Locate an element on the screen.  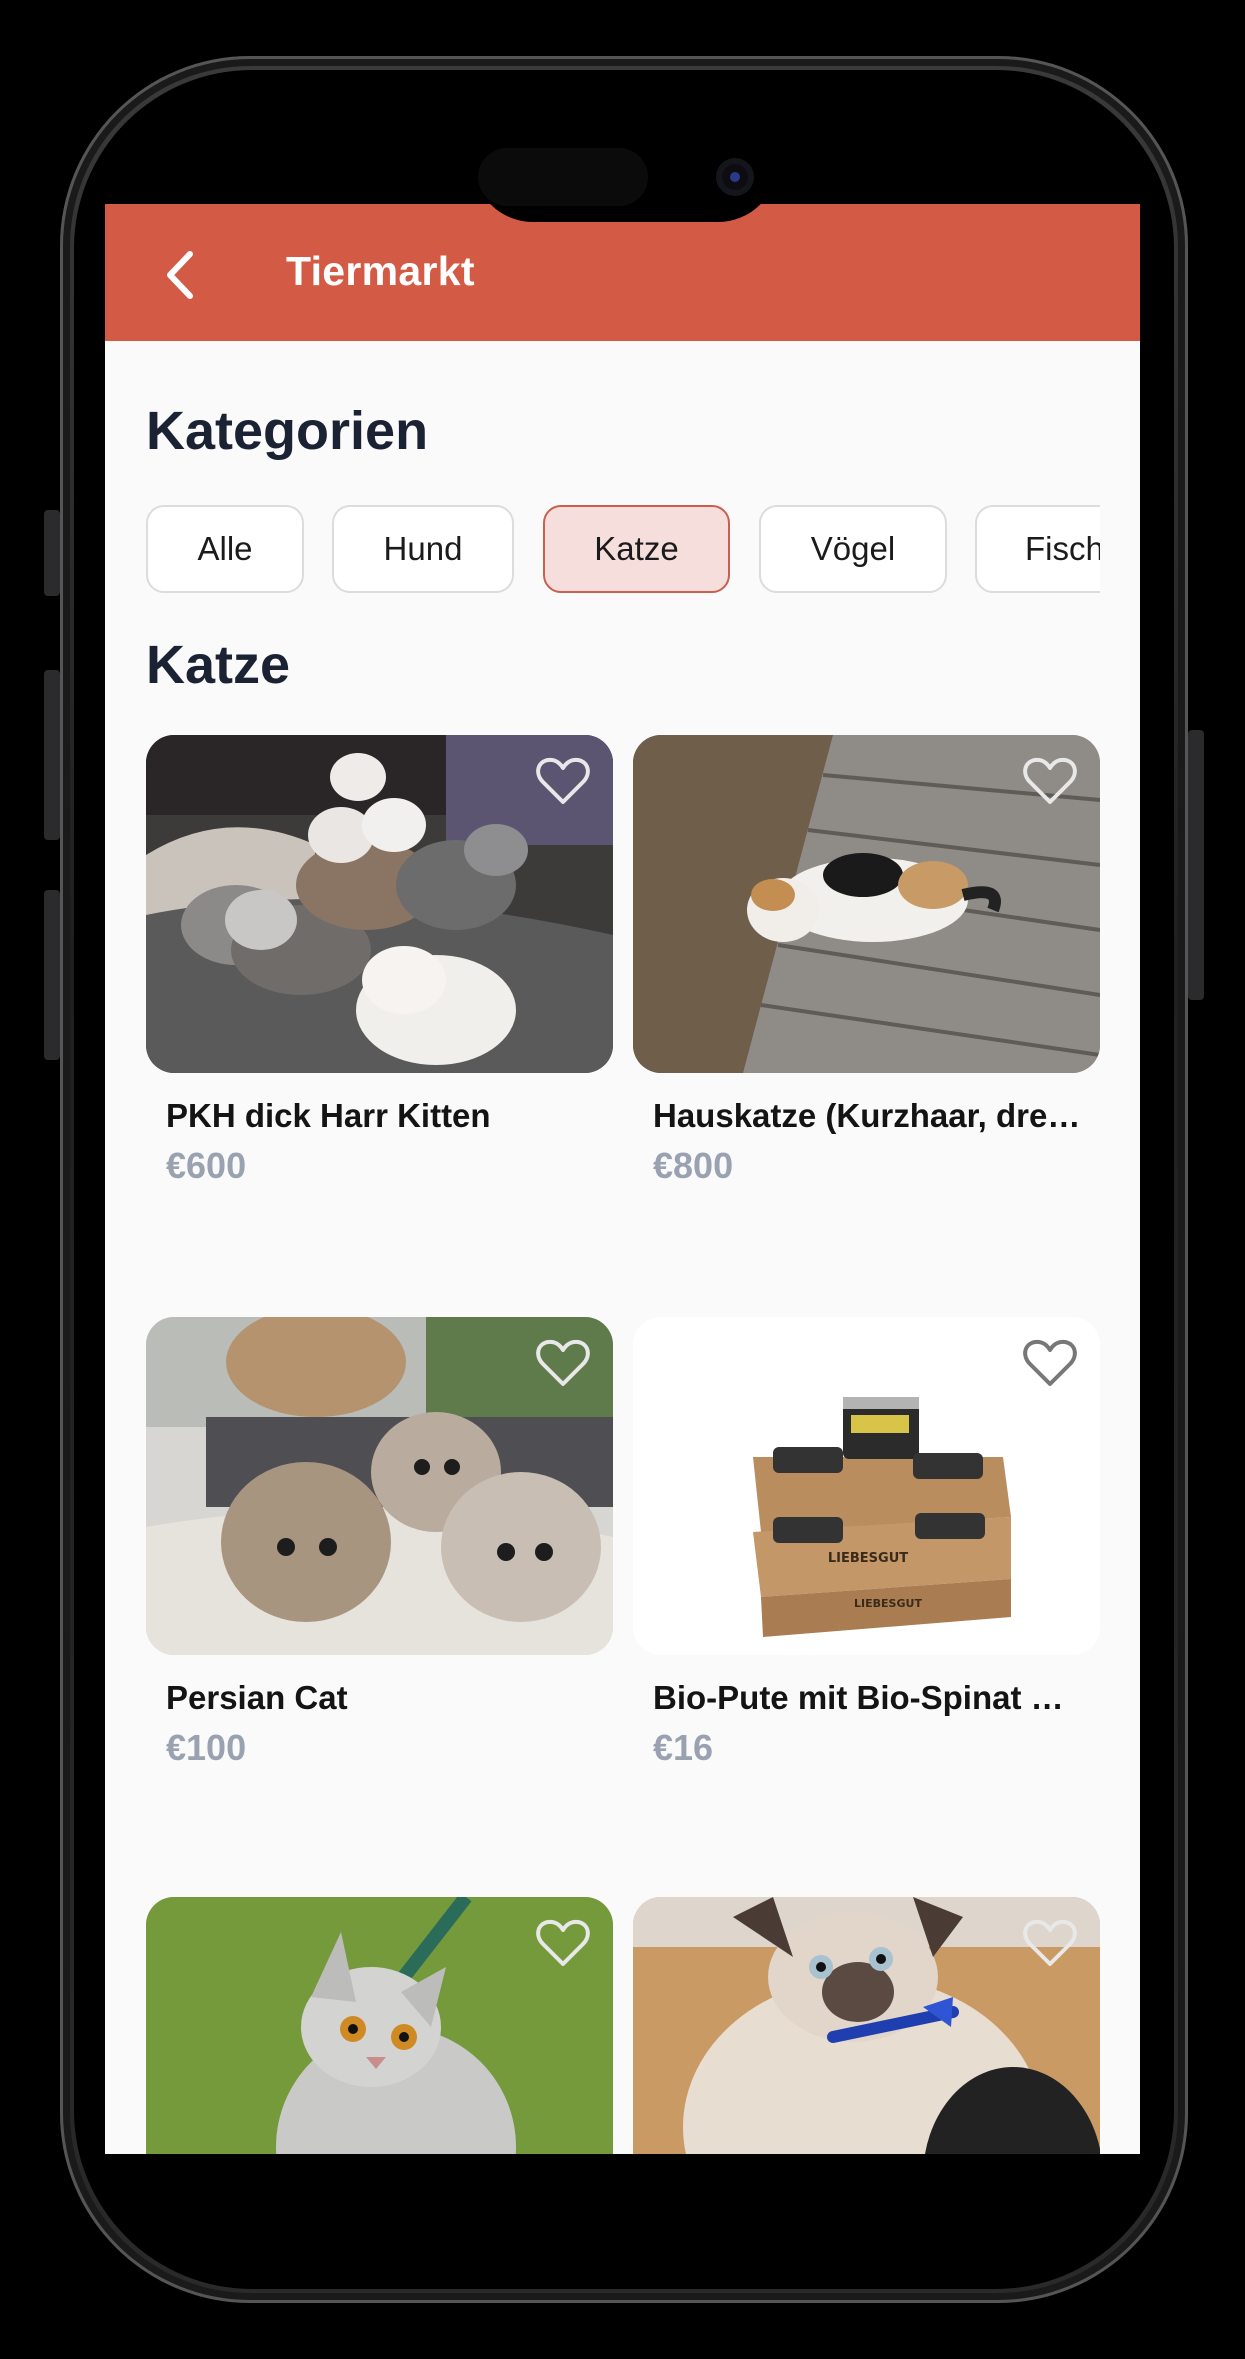
category-chip-alle: Alle is located at coordinates (225, 549).